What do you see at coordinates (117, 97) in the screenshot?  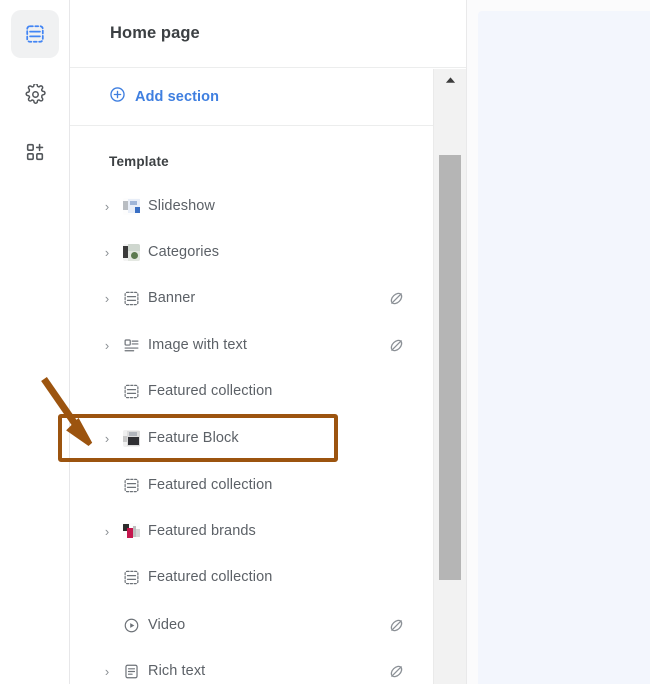 I see `plus-circle-icon` at bounding box center [117, 97].